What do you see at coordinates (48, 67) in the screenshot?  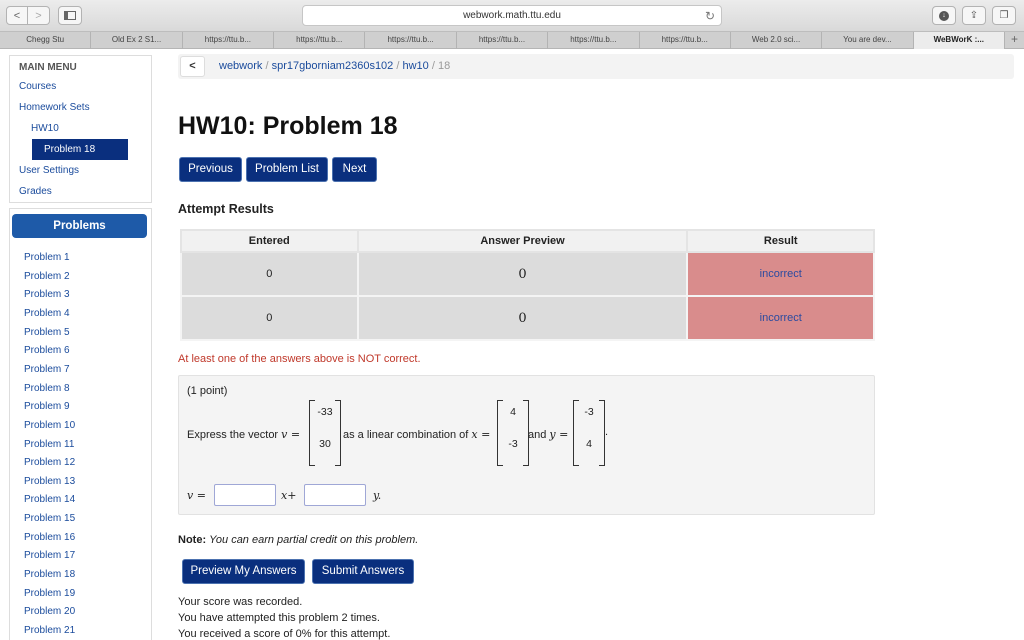 I see `main-menu-title: MAIN MENU` at bounding box center [48, 67].